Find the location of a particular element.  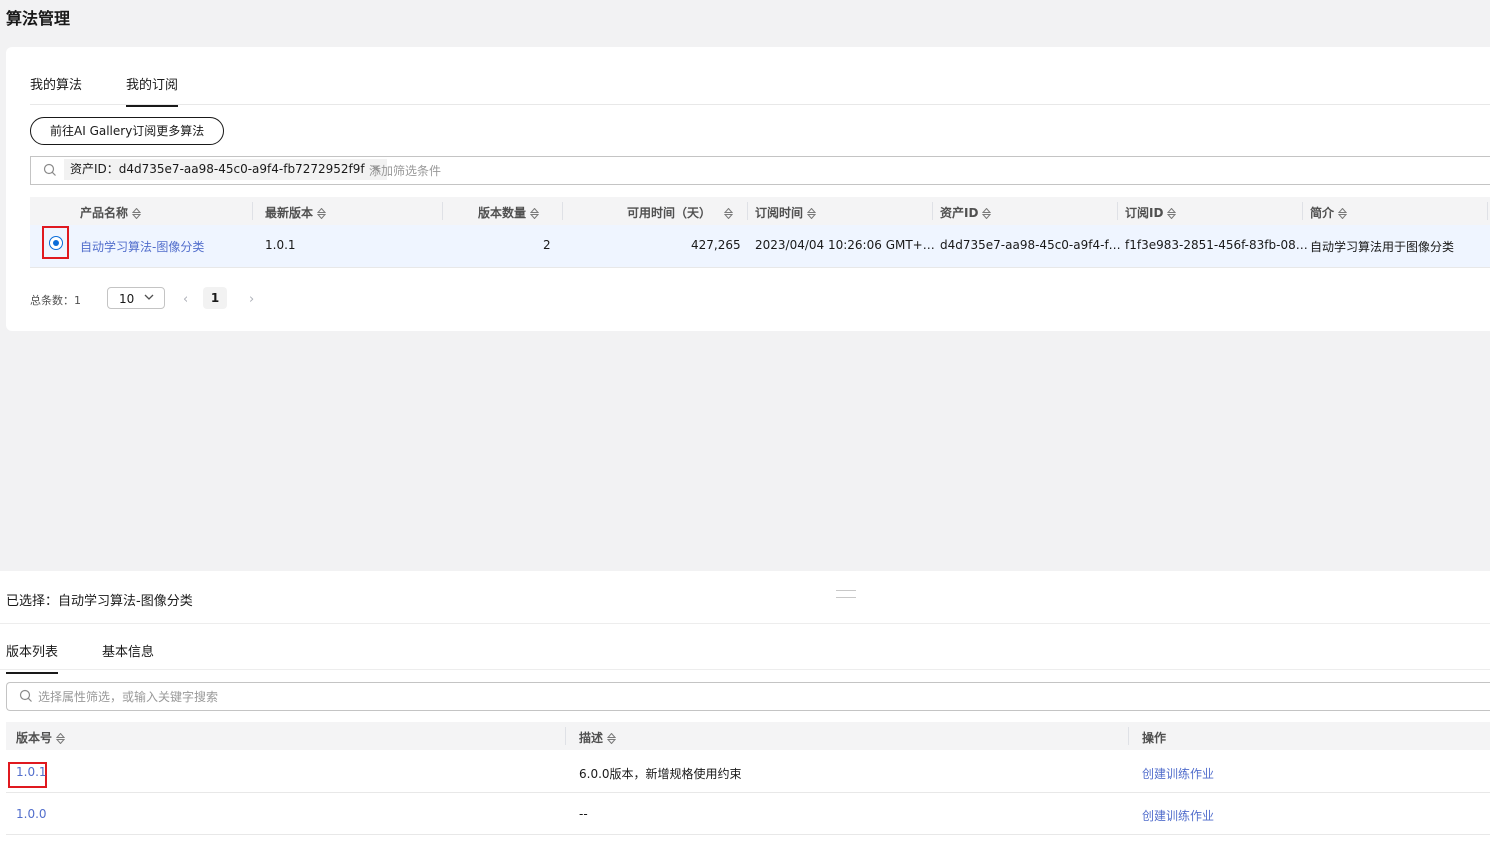

latest-version: 1.0.1 is located at coordinates (280, 245).